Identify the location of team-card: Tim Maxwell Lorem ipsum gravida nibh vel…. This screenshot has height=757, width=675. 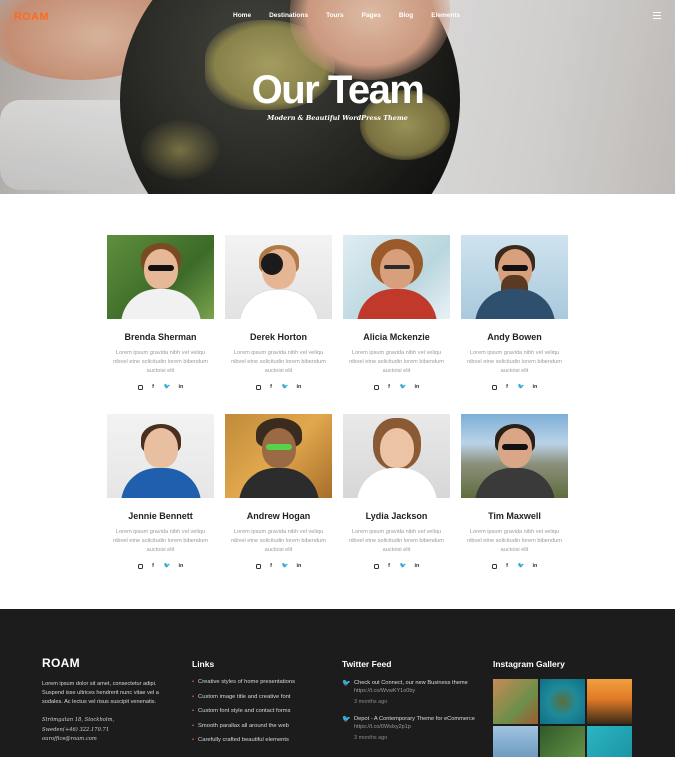
(514, 491).